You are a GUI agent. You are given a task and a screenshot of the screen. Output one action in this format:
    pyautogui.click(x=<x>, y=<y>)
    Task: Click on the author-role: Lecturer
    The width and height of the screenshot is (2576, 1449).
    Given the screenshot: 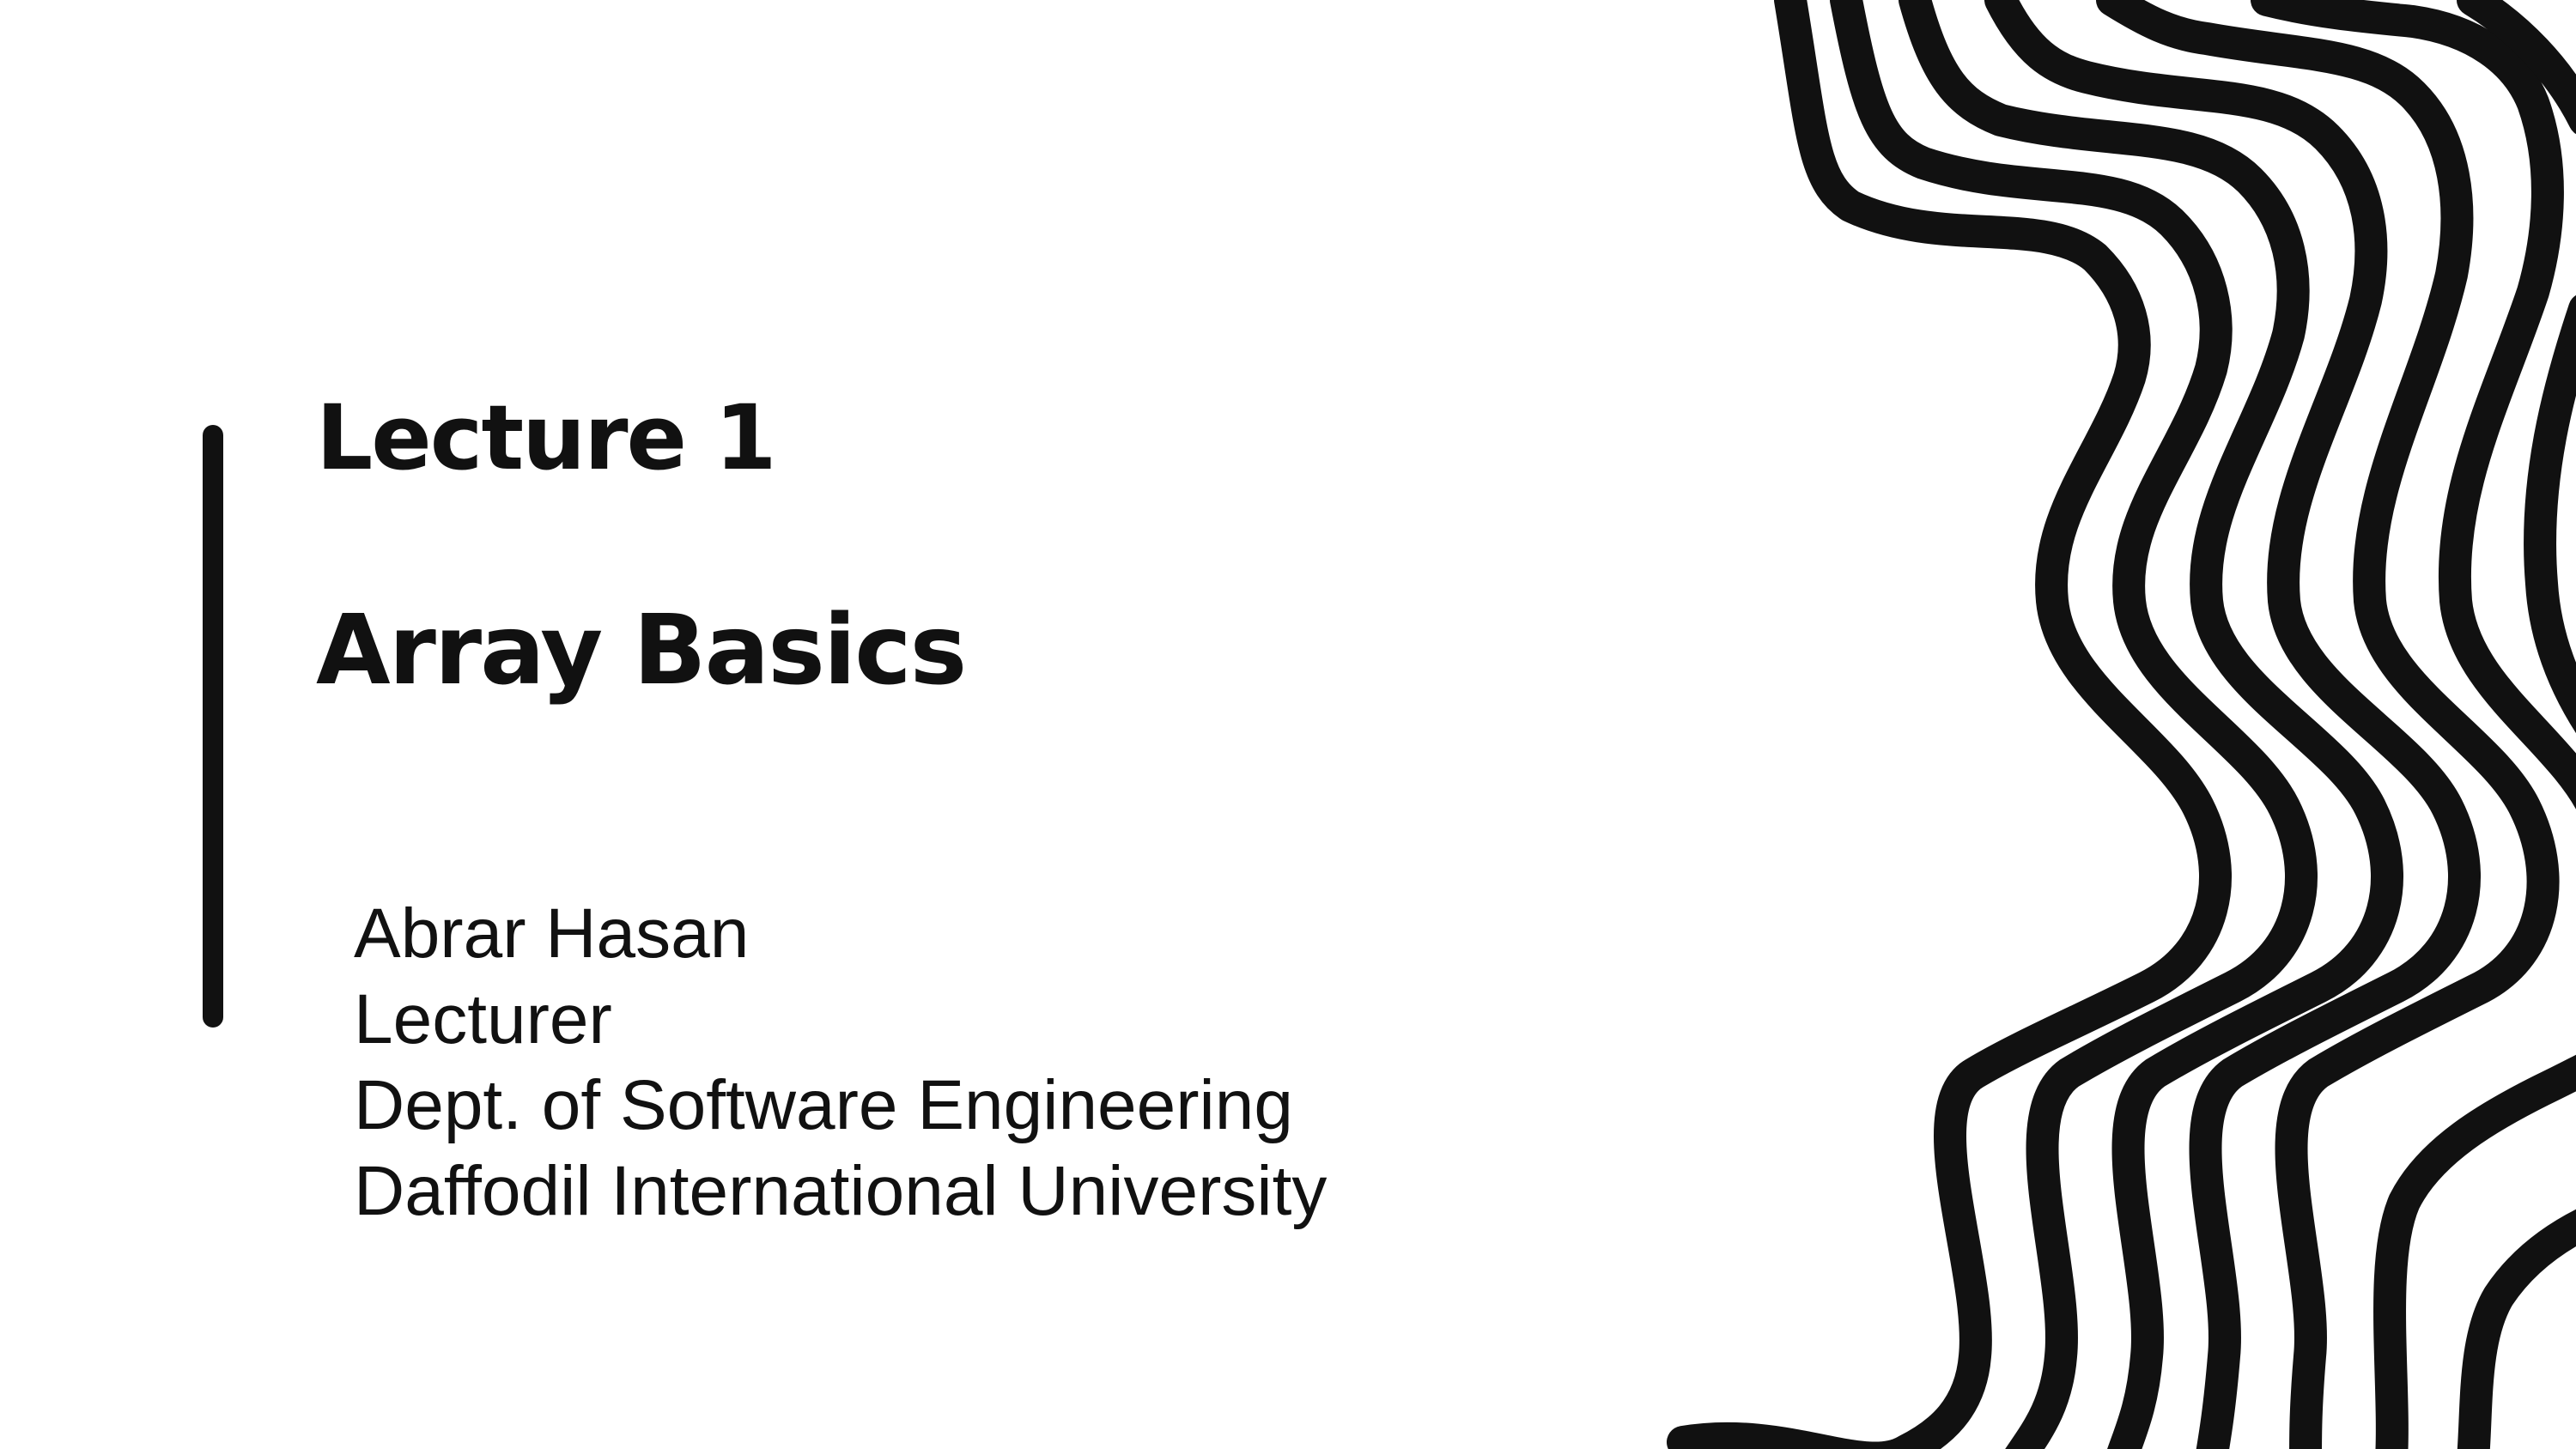 What is the action you would take?
    pyautogui.click(x=483, y=1019)
    